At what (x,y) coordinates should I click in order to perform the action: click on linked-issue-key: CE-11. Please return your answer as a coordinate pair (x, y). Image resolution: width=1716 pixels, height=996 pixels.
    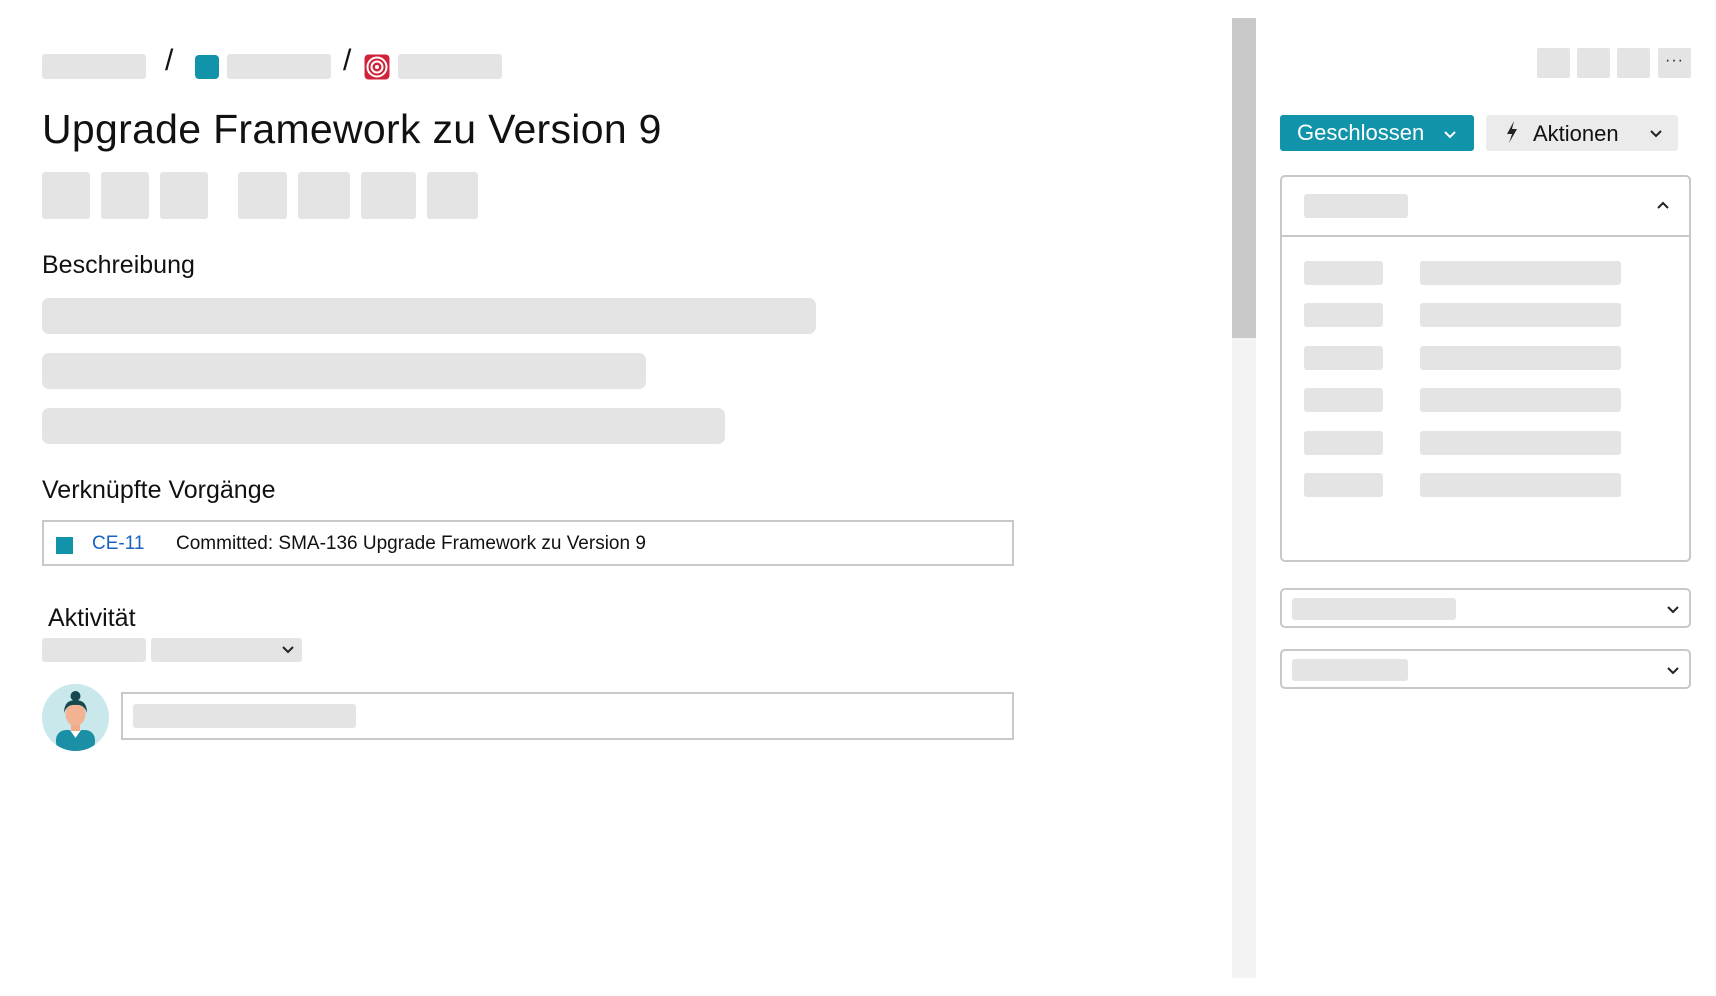
    Looking at the image, I should click on (118, 544).